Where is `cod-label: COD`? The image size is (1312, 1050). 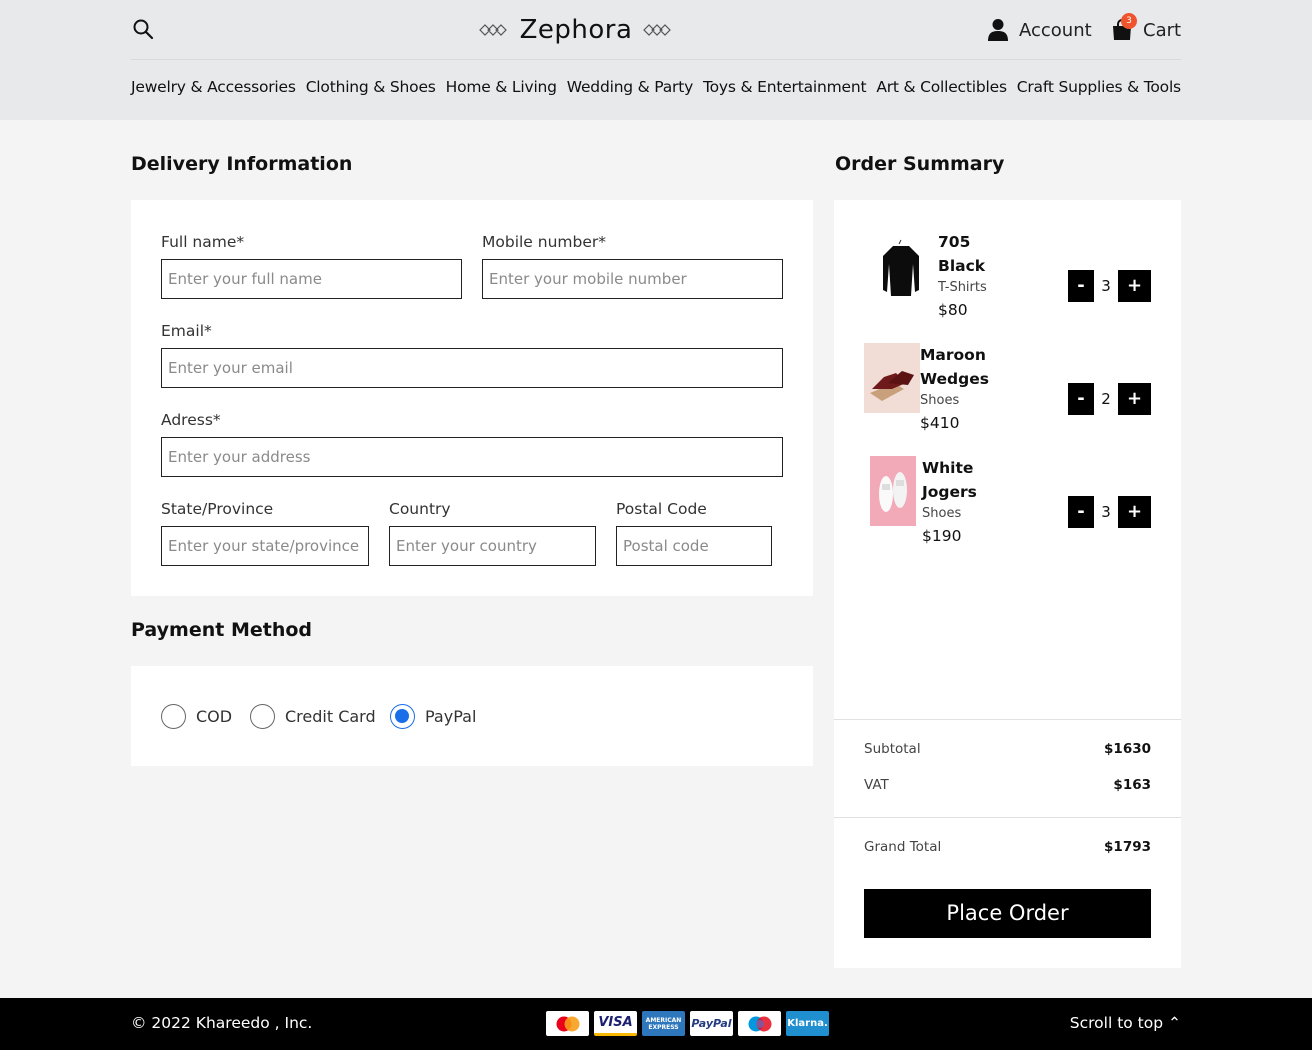 cod-label: COD is located at coordinates (214, 716).